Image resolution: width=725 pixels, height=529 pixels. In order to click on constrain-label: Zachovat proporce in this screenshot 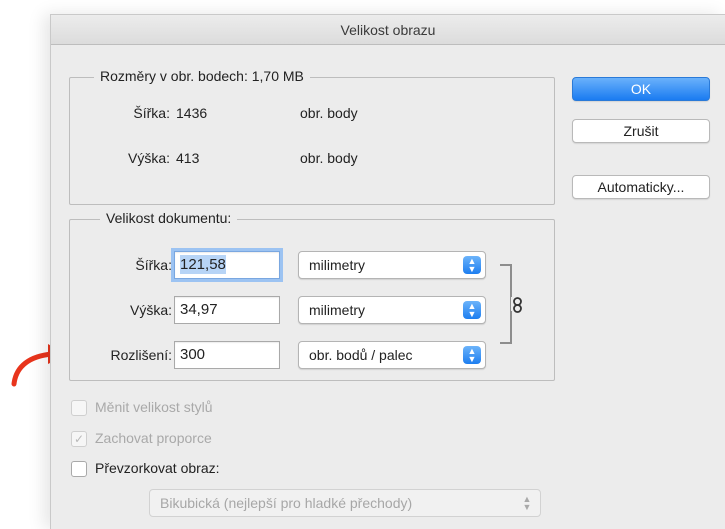, I will do `click(153, 438)`.